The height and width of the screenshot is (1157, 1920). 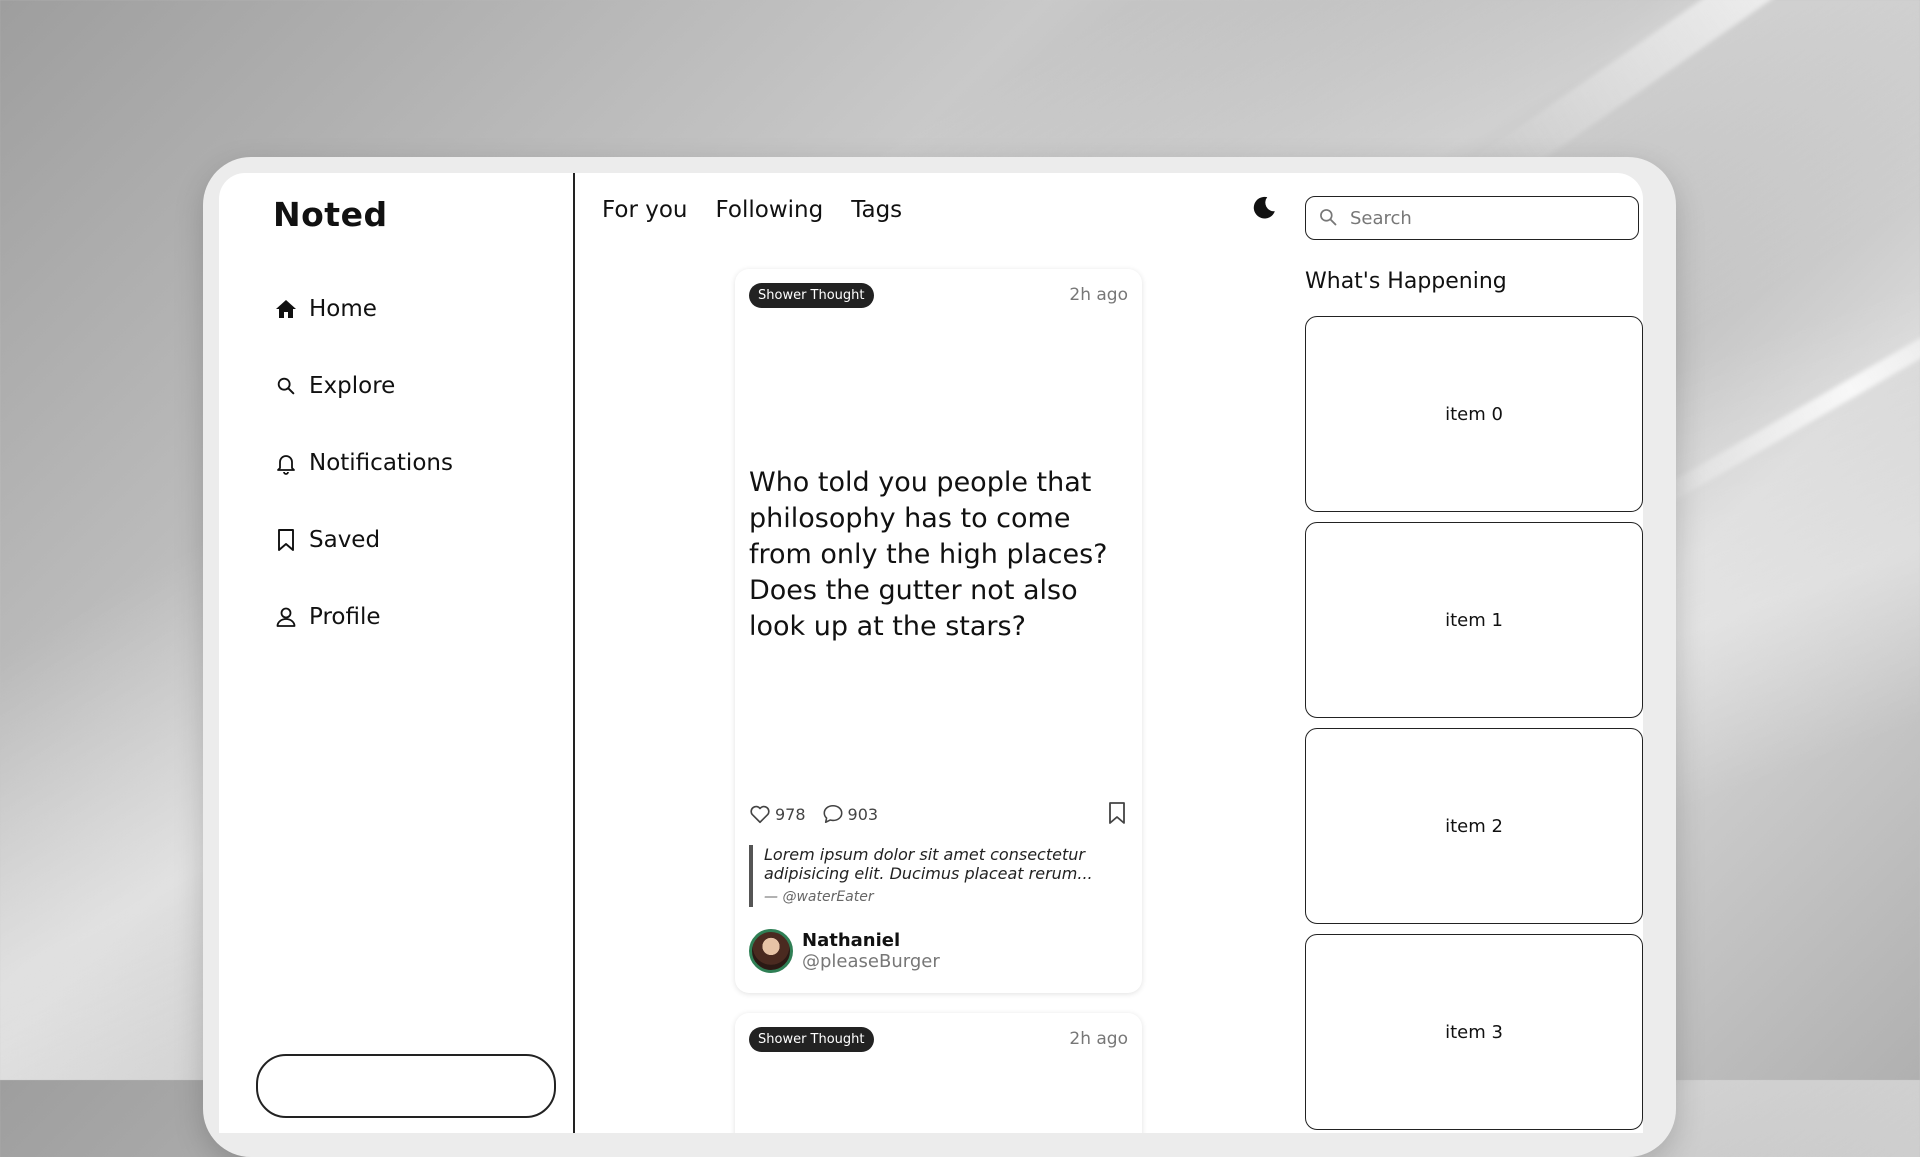 I want to click on tab-following: Following, so click(x=770, y=210).